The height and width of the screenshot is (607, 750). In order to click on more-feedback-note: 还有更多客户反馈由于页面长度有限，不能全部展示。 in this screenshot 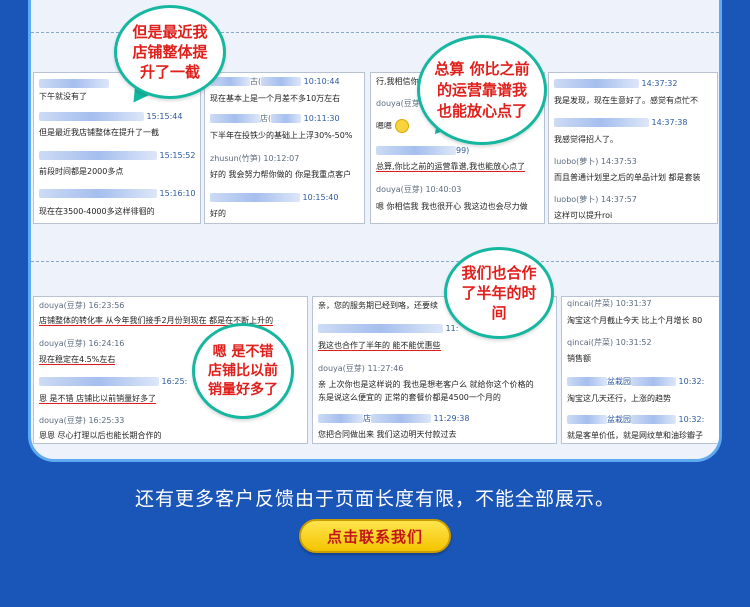, I will do `click(374, 499)`.